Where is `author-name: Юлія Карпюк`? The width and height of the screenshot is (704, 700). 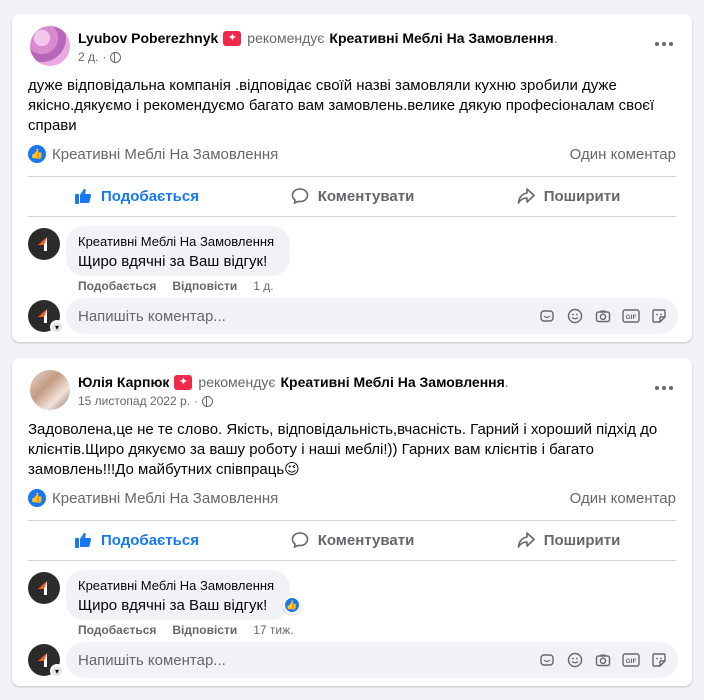
author-name: Юлія Карпюк is located at coordinates (123, 382).